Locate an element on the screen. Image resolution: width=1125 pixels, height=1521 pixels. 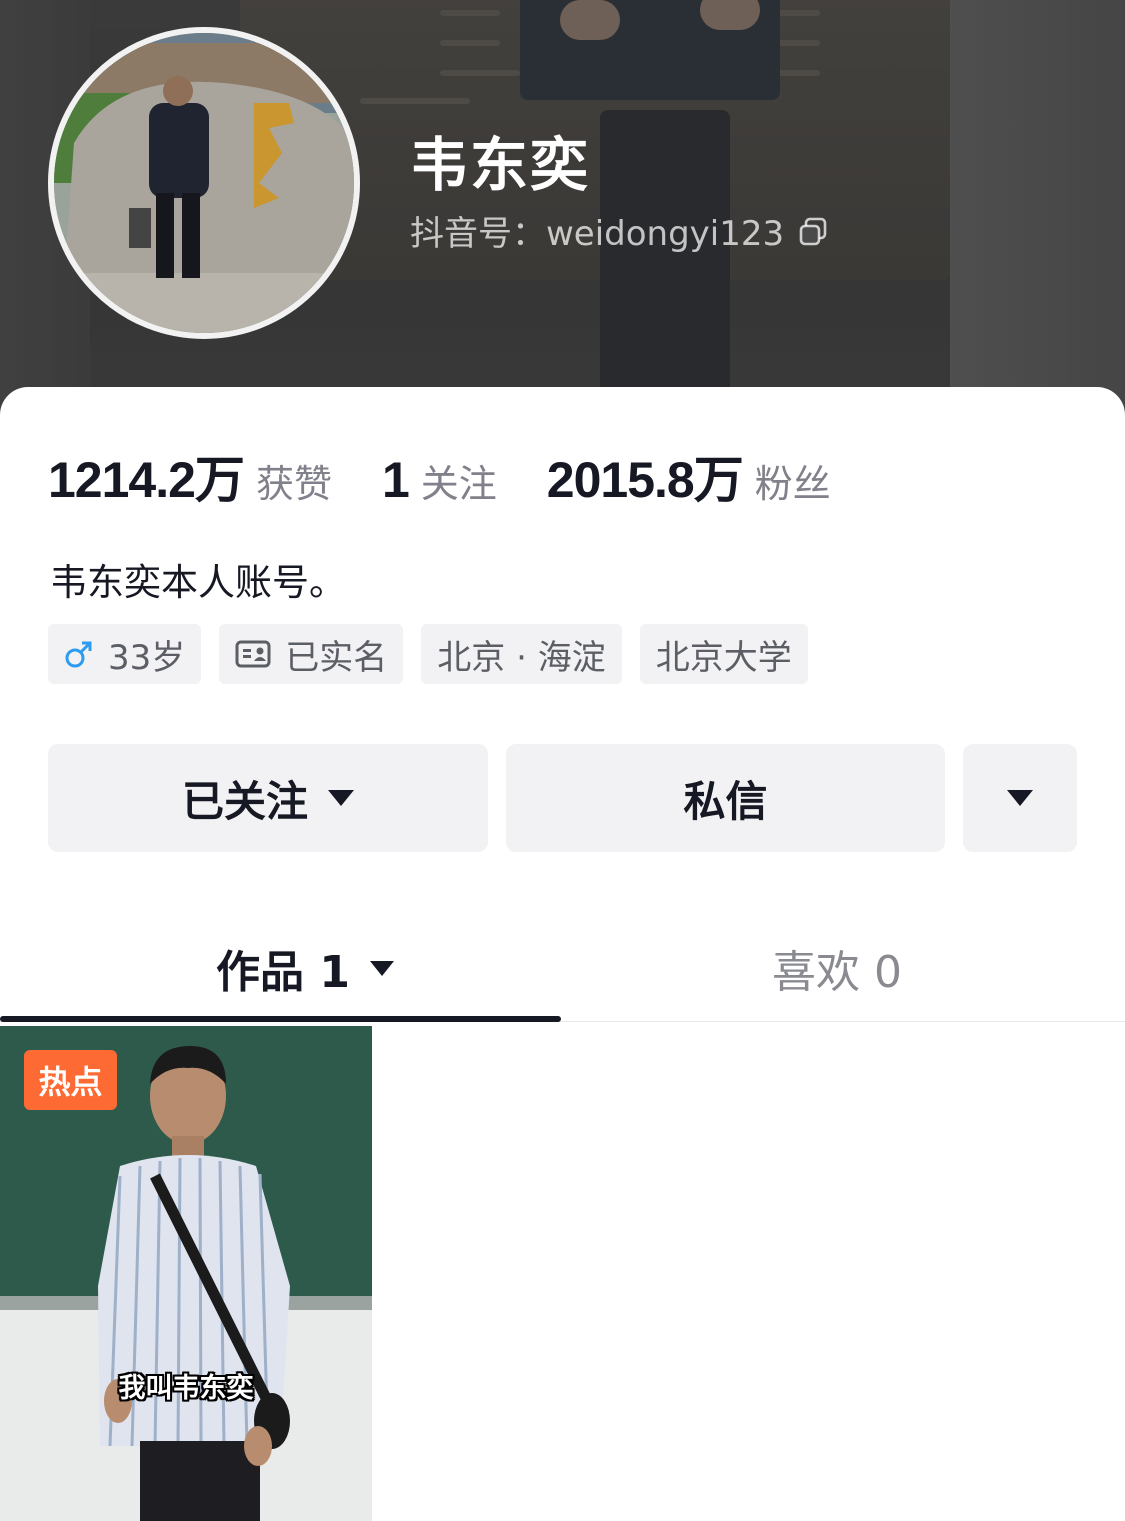
more-button is located at coordinates (1020, 798).